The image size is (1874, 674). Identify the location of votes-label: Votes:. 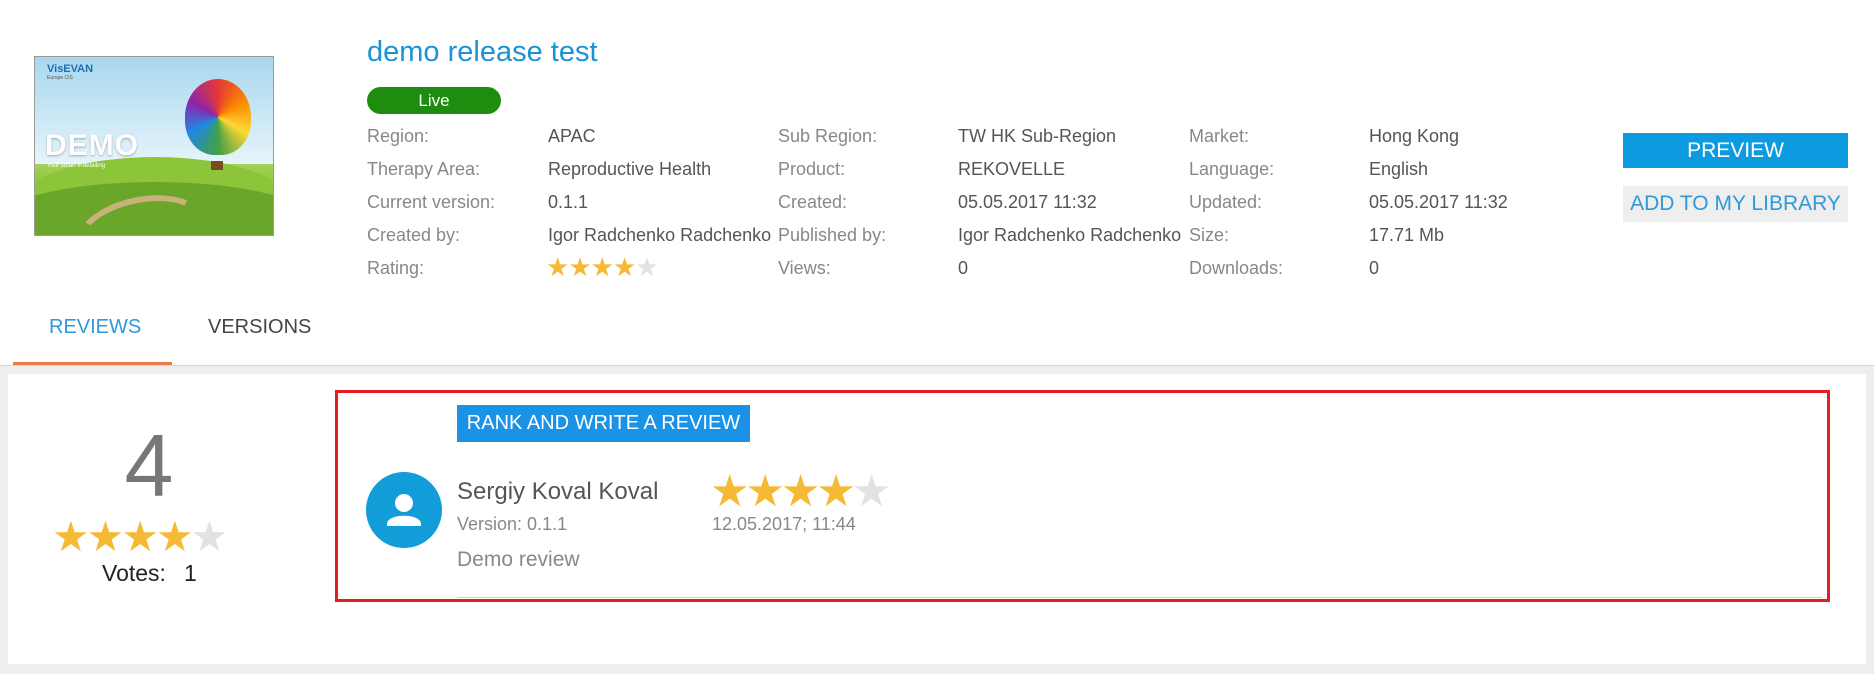
(134, 573).